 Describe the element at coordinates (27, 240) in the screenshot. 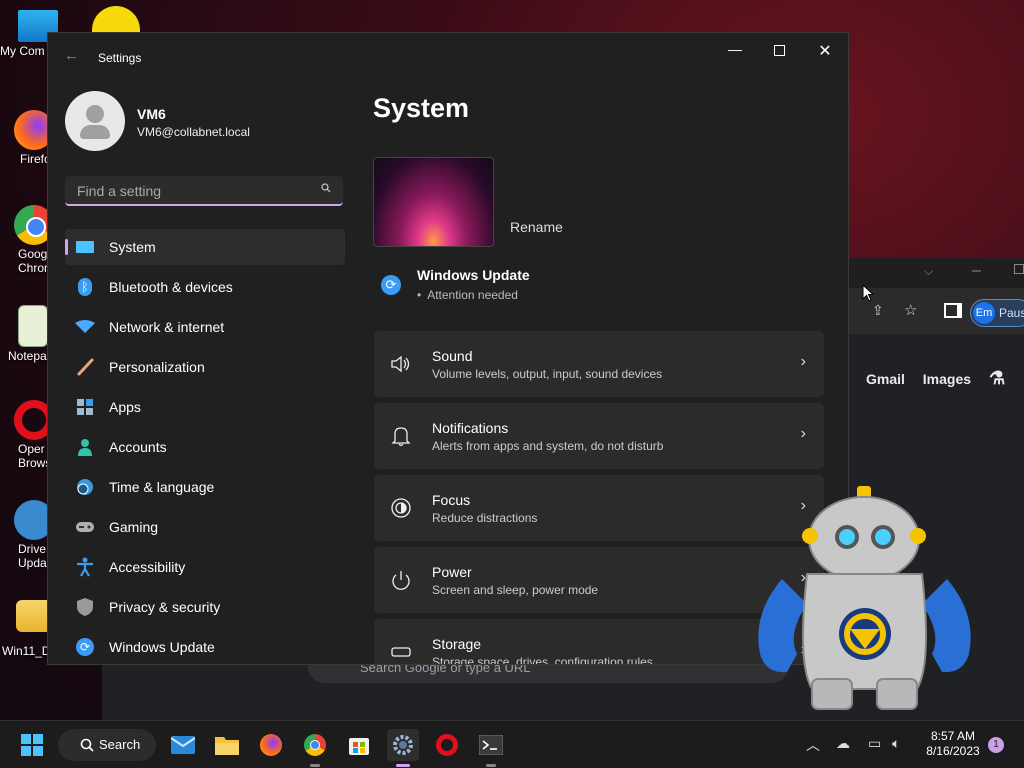

I see `desktop-icon-chrome: Goog Chron` at that location.